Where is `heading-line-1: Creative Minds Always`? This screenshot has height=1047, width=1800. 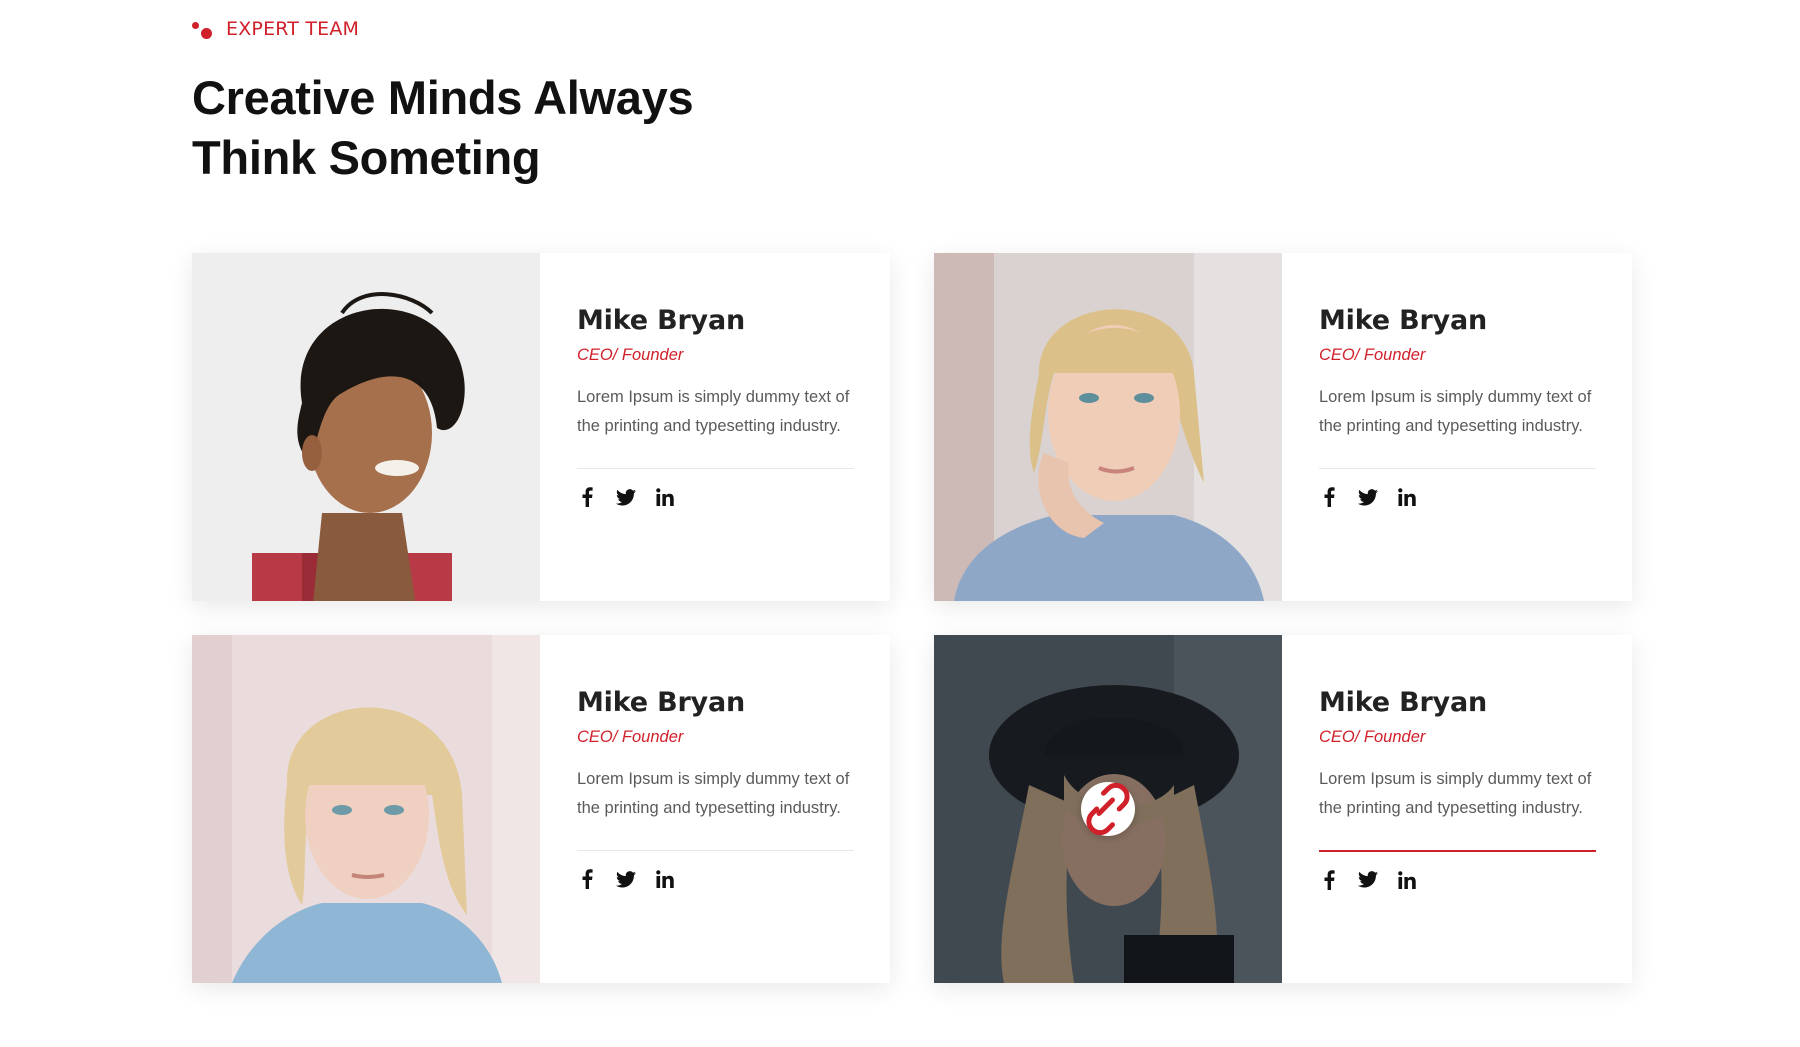 heading-line-1: Creative Minds Always is located at coordinates (443, 97).